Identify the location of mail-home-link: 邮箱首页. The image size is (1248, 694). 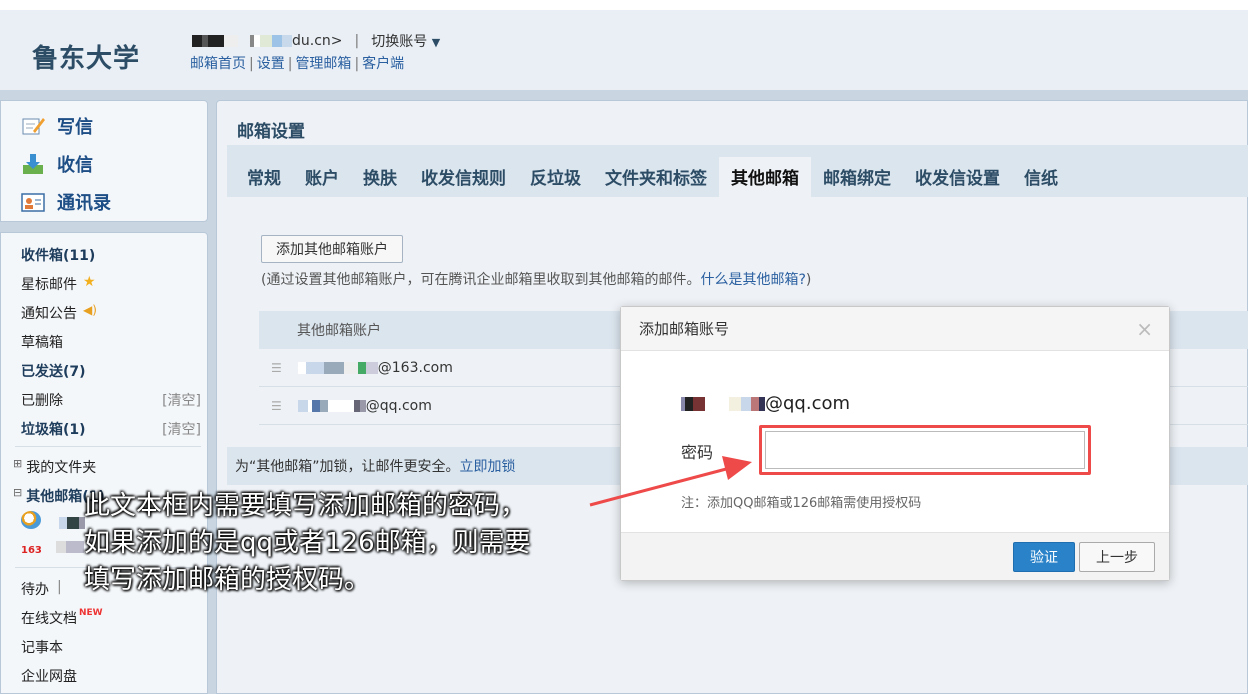
(218, 64).